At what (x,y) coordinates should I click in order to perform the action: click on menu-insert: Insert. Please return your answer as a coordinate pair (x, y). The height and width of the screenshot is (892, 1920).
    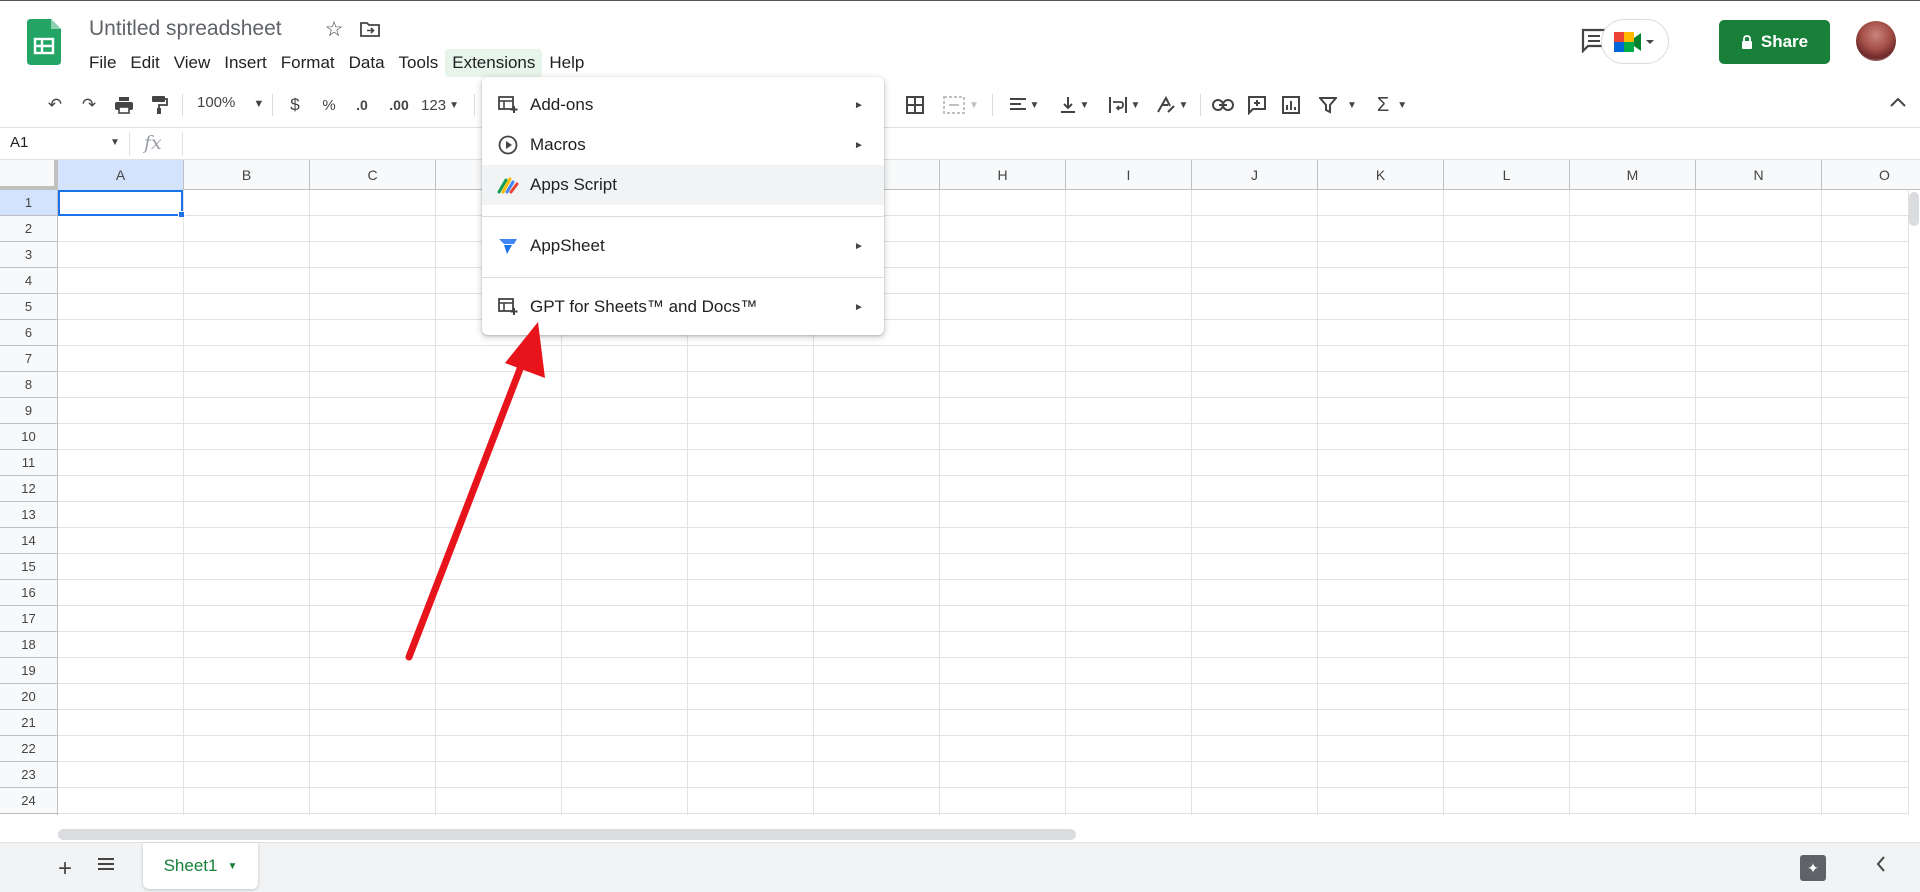
    Looking at the image, I should click on (245, 63).